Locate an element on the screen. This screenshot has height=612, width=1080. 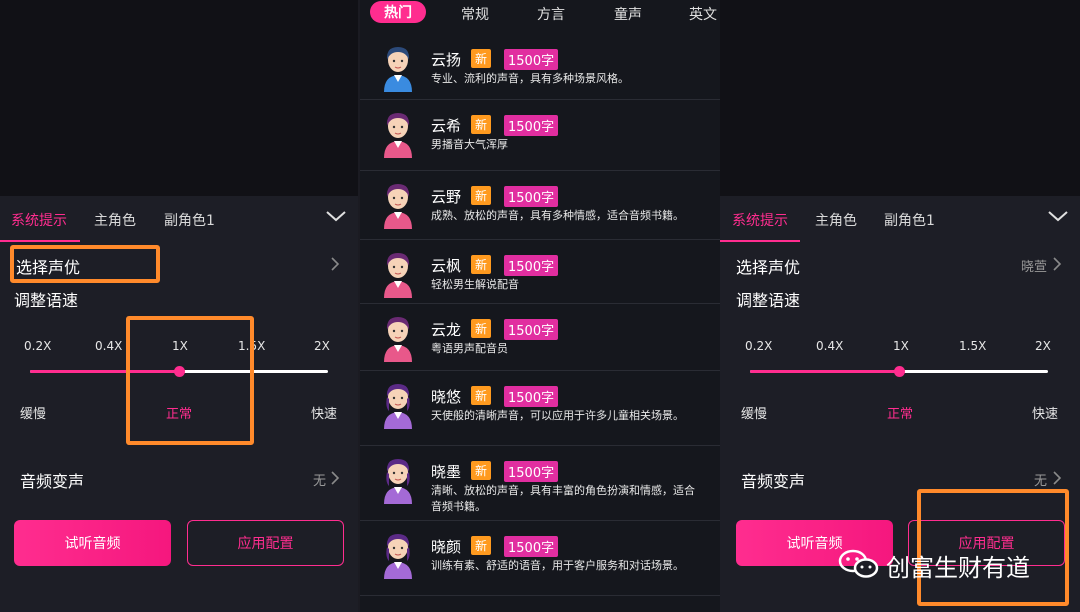
voice-name: 云枫 is located at coordinates (446, 266).